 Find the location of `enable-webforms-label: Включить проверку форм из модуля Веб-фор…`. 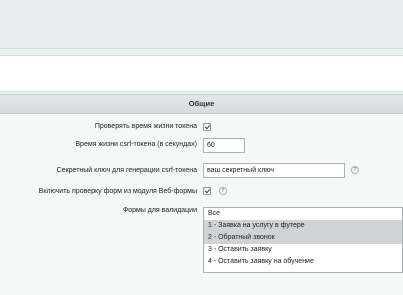

enable-webforms-label: Включить проверку форм из модуля Веб-фор… is located at coordinates (117, 191).